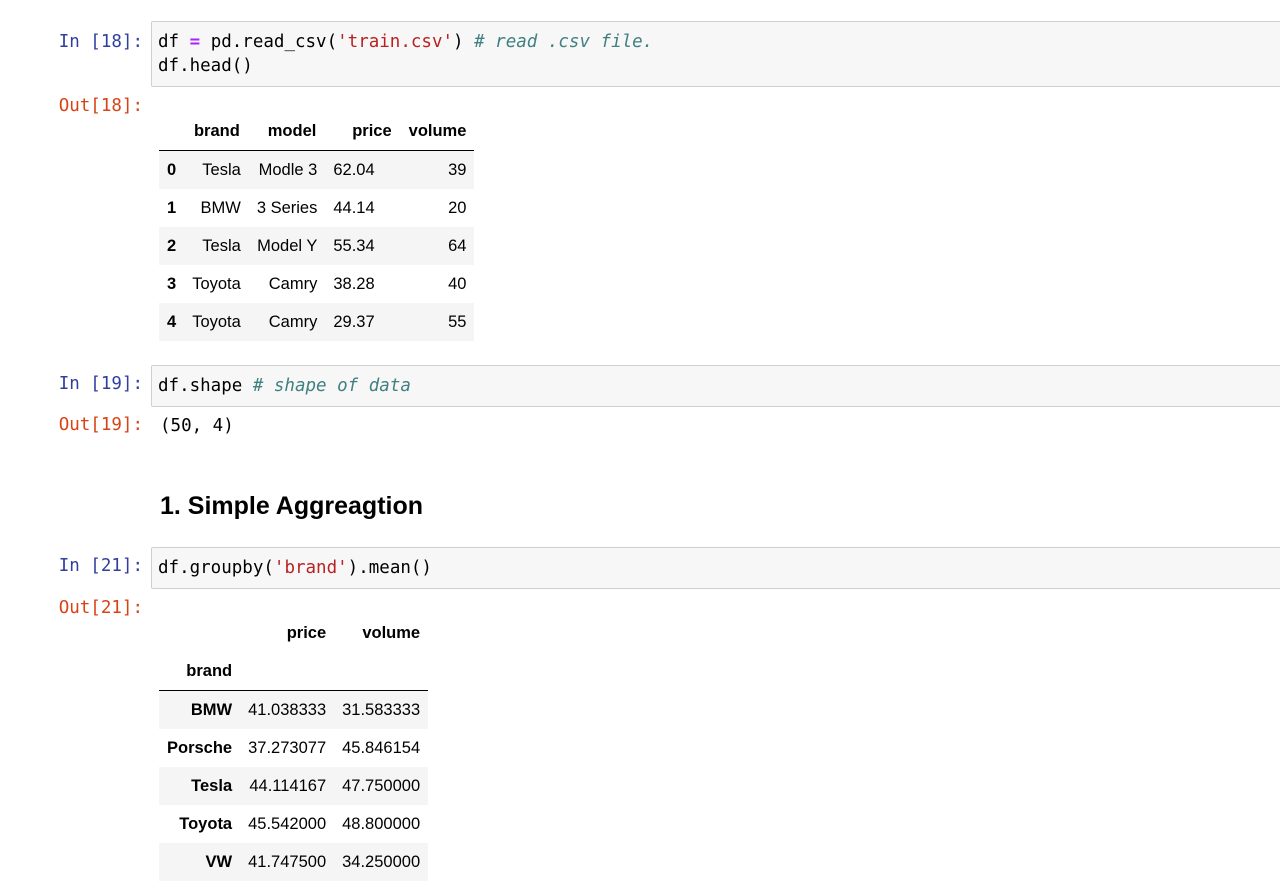  I want to click on code-token: 'train.csv', so click(395, 42).